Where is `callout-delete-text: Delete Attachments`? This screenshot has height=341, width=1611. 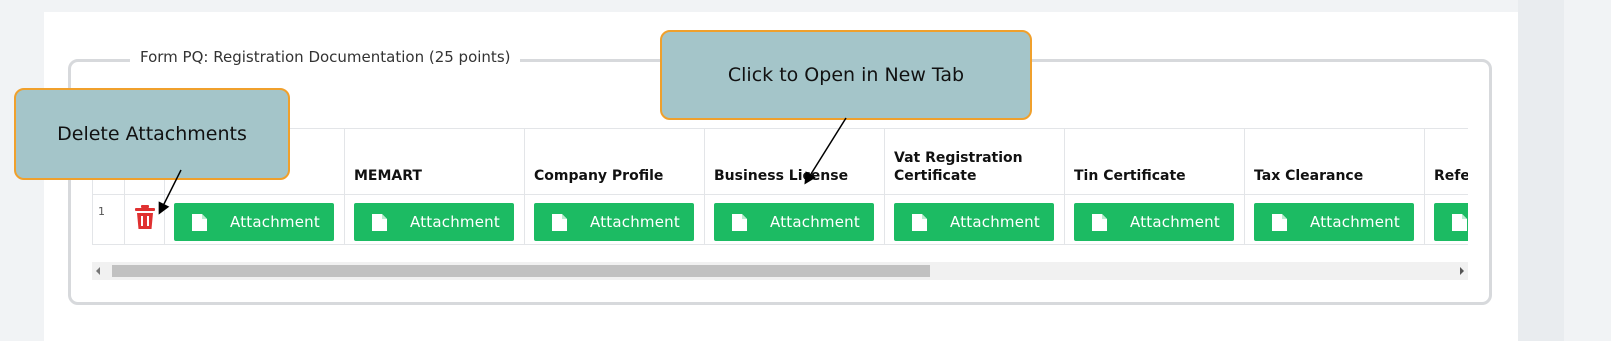 callout-delete-text: Delete Attachments is located at coordinates (152, 134).